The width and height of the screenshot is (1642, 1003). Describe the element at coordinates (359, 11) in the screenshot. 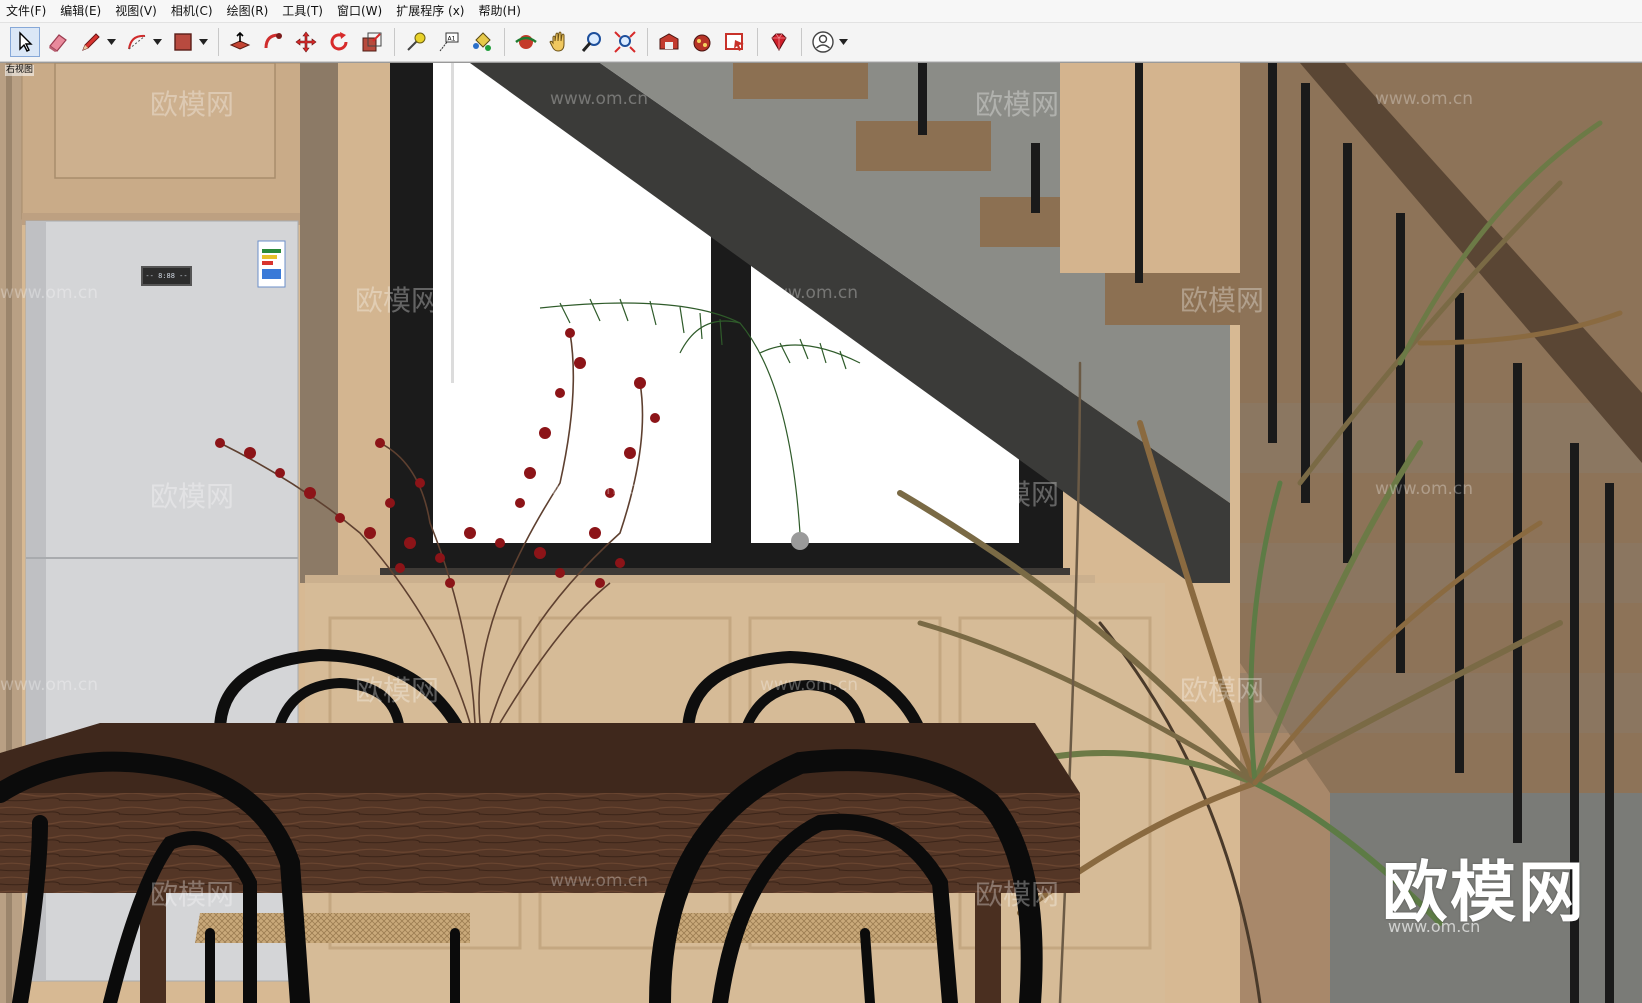

I see `menu-window: 窗口(W)` at that location.